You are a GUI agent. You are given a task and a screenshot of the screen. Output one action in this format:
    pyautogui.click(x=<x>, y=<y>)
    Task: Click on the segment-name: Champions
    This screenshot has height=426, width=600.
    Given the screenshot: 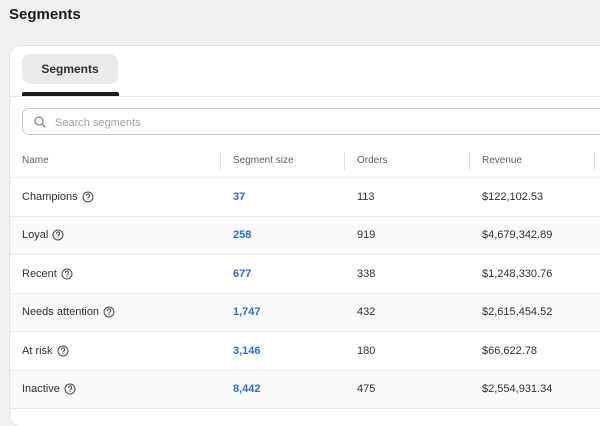 What is the action you would take?
    pyautogui.click(x=50, y=196)
    